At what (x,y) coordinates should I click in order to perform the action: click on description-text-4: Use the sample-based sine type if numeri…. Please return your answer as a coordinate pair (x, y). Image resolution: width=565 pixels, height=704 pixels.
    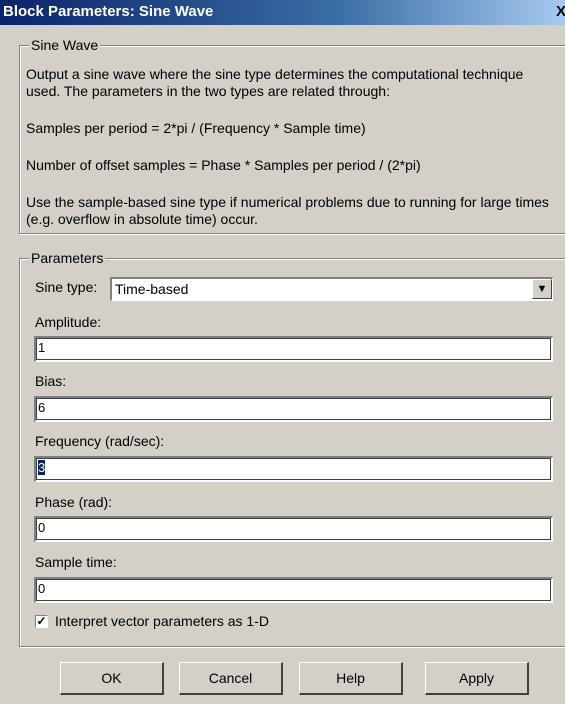
    Looking at the image, I should click on (287, 210).